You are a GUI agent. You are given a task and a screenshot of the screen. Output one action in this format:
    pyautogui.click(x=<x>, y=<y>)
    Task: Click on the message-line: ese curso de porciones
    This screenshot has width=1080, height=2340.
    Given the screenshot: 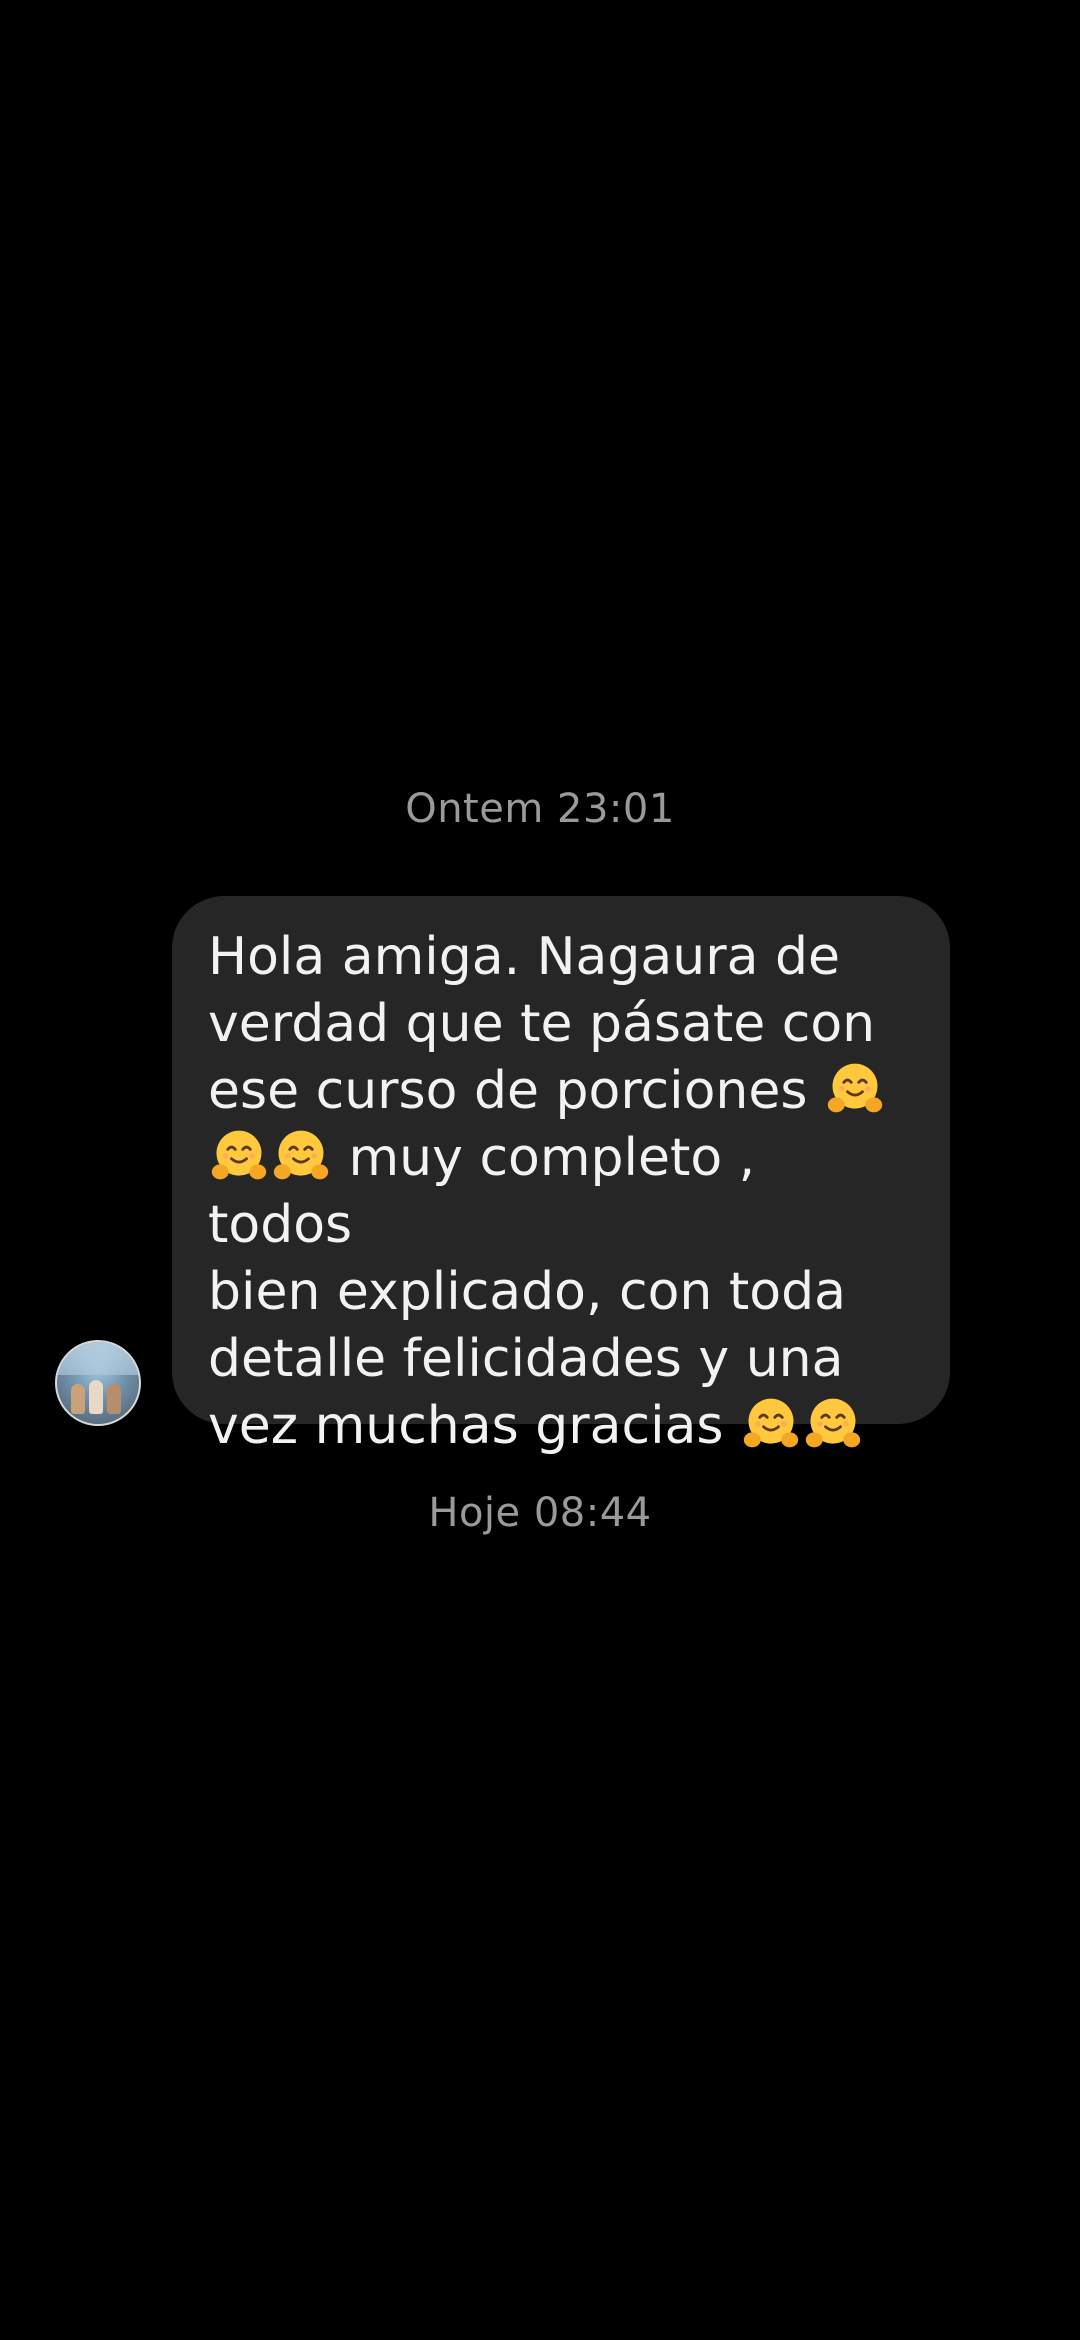 What is the action you would take?
    pyautogui.click(x=508, y=1091)
    